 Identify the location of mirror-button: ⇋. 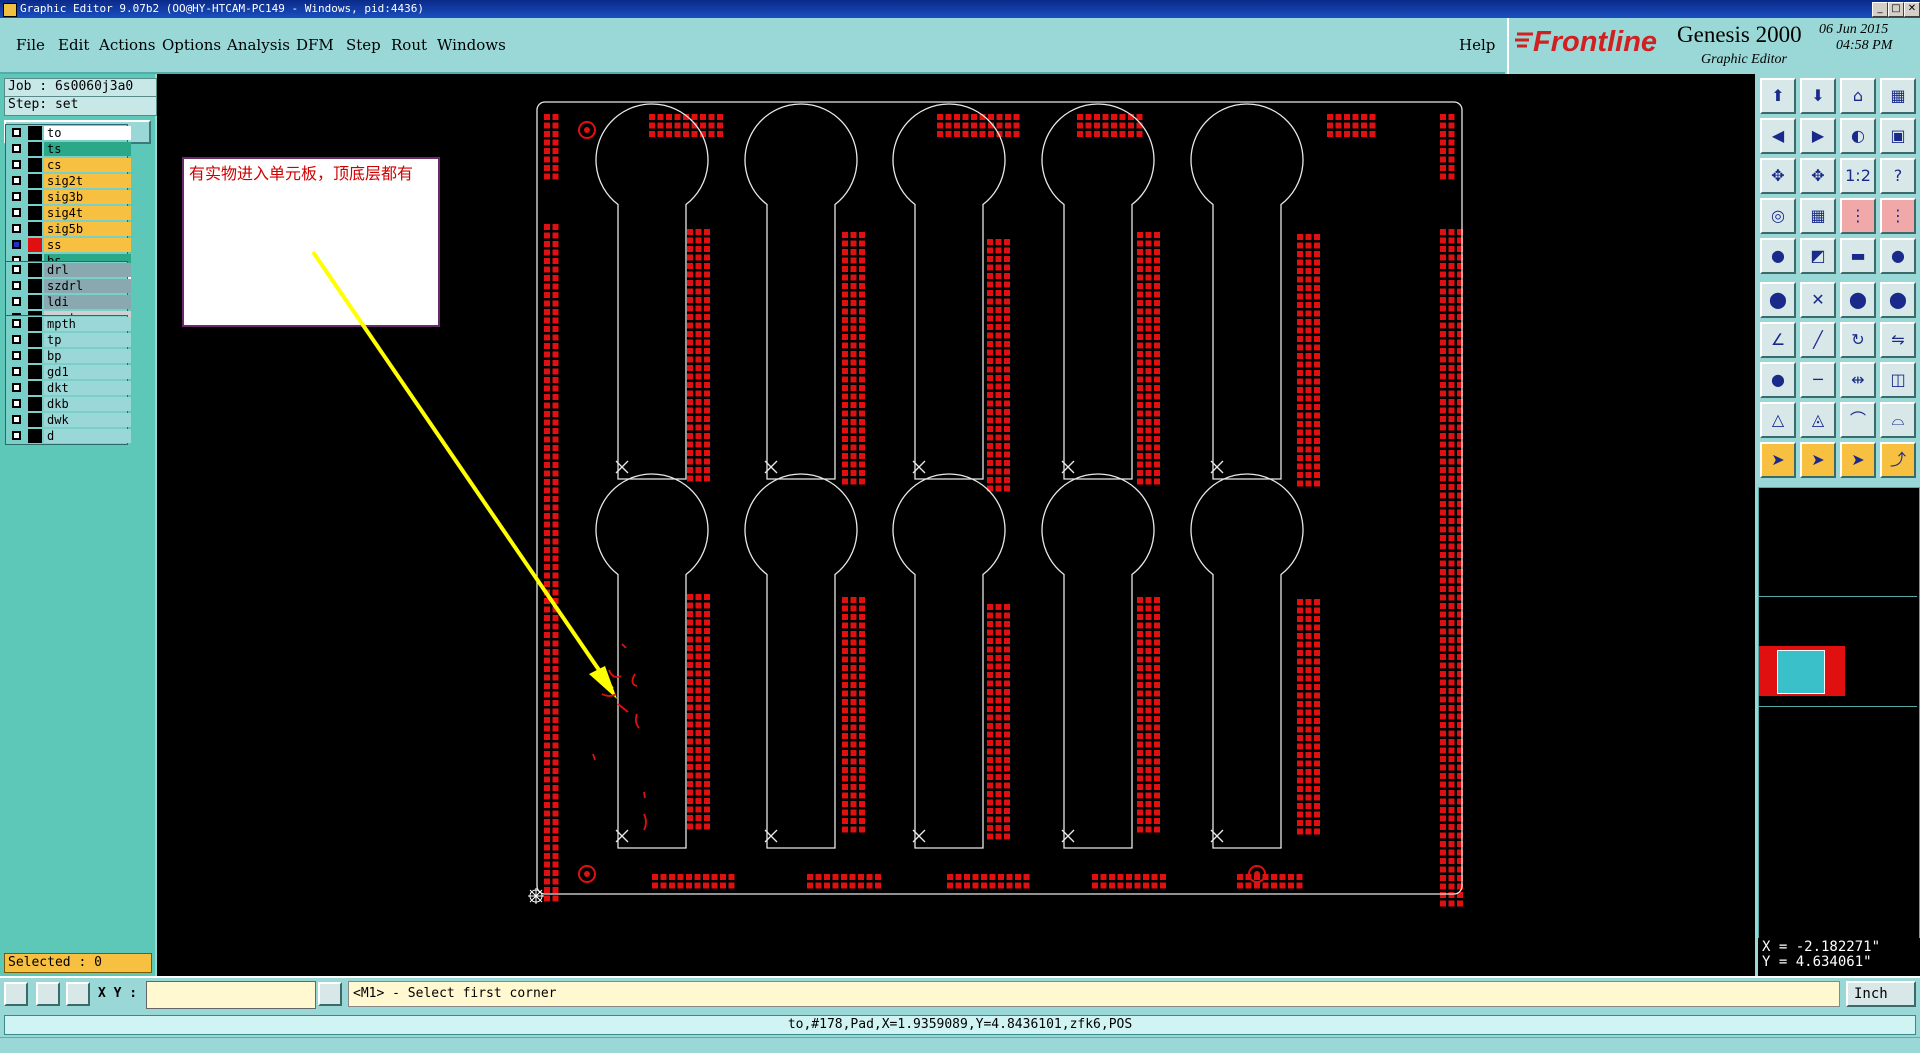
(1898, 340).